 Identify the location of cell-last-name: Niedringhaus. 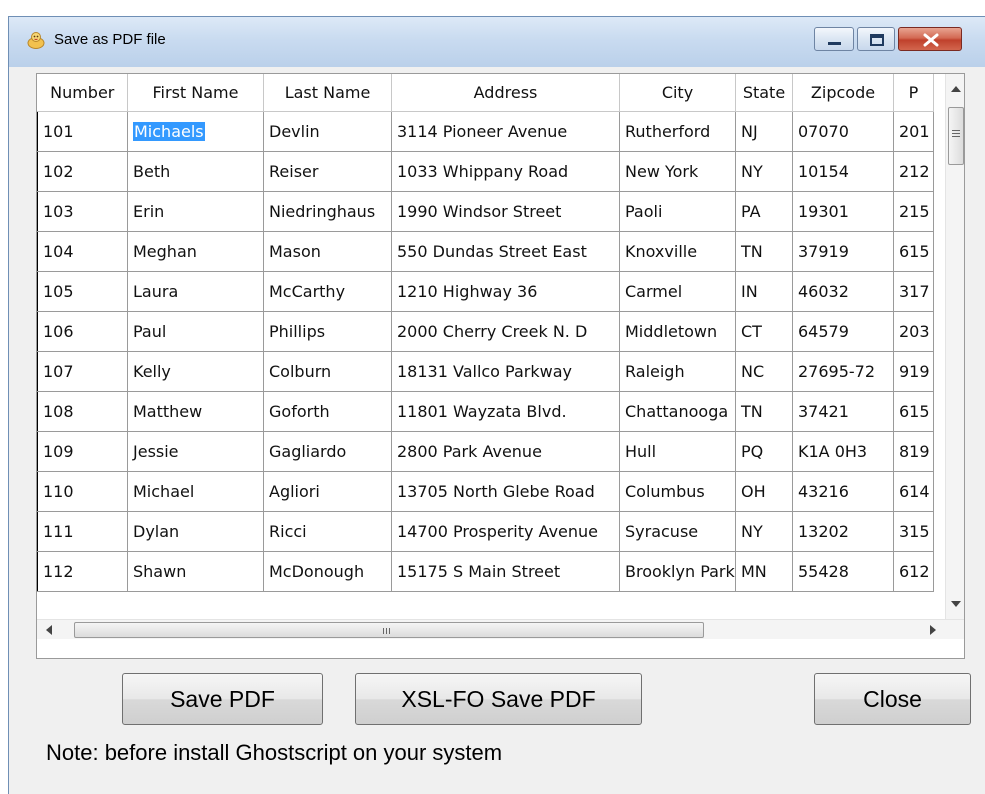
(327, 211).